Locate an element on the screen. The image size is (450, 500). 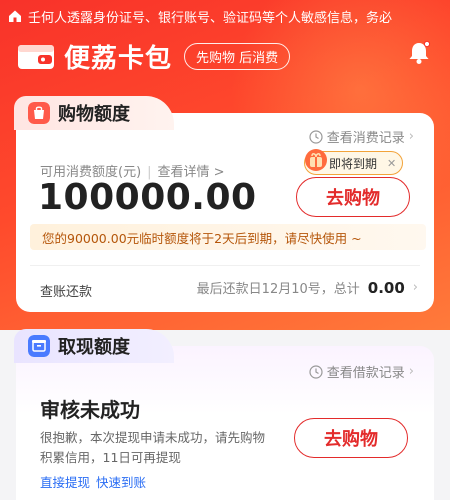
consumption-record-label: 查看消费记录 is located at coordinates (365, 138).